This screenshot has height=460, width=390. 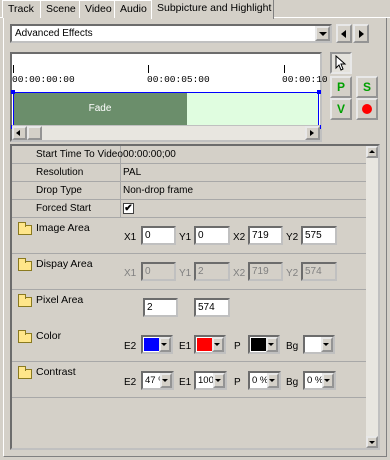 I want to click on pixel-area-end-input: 574, so click(x=212, y=307).